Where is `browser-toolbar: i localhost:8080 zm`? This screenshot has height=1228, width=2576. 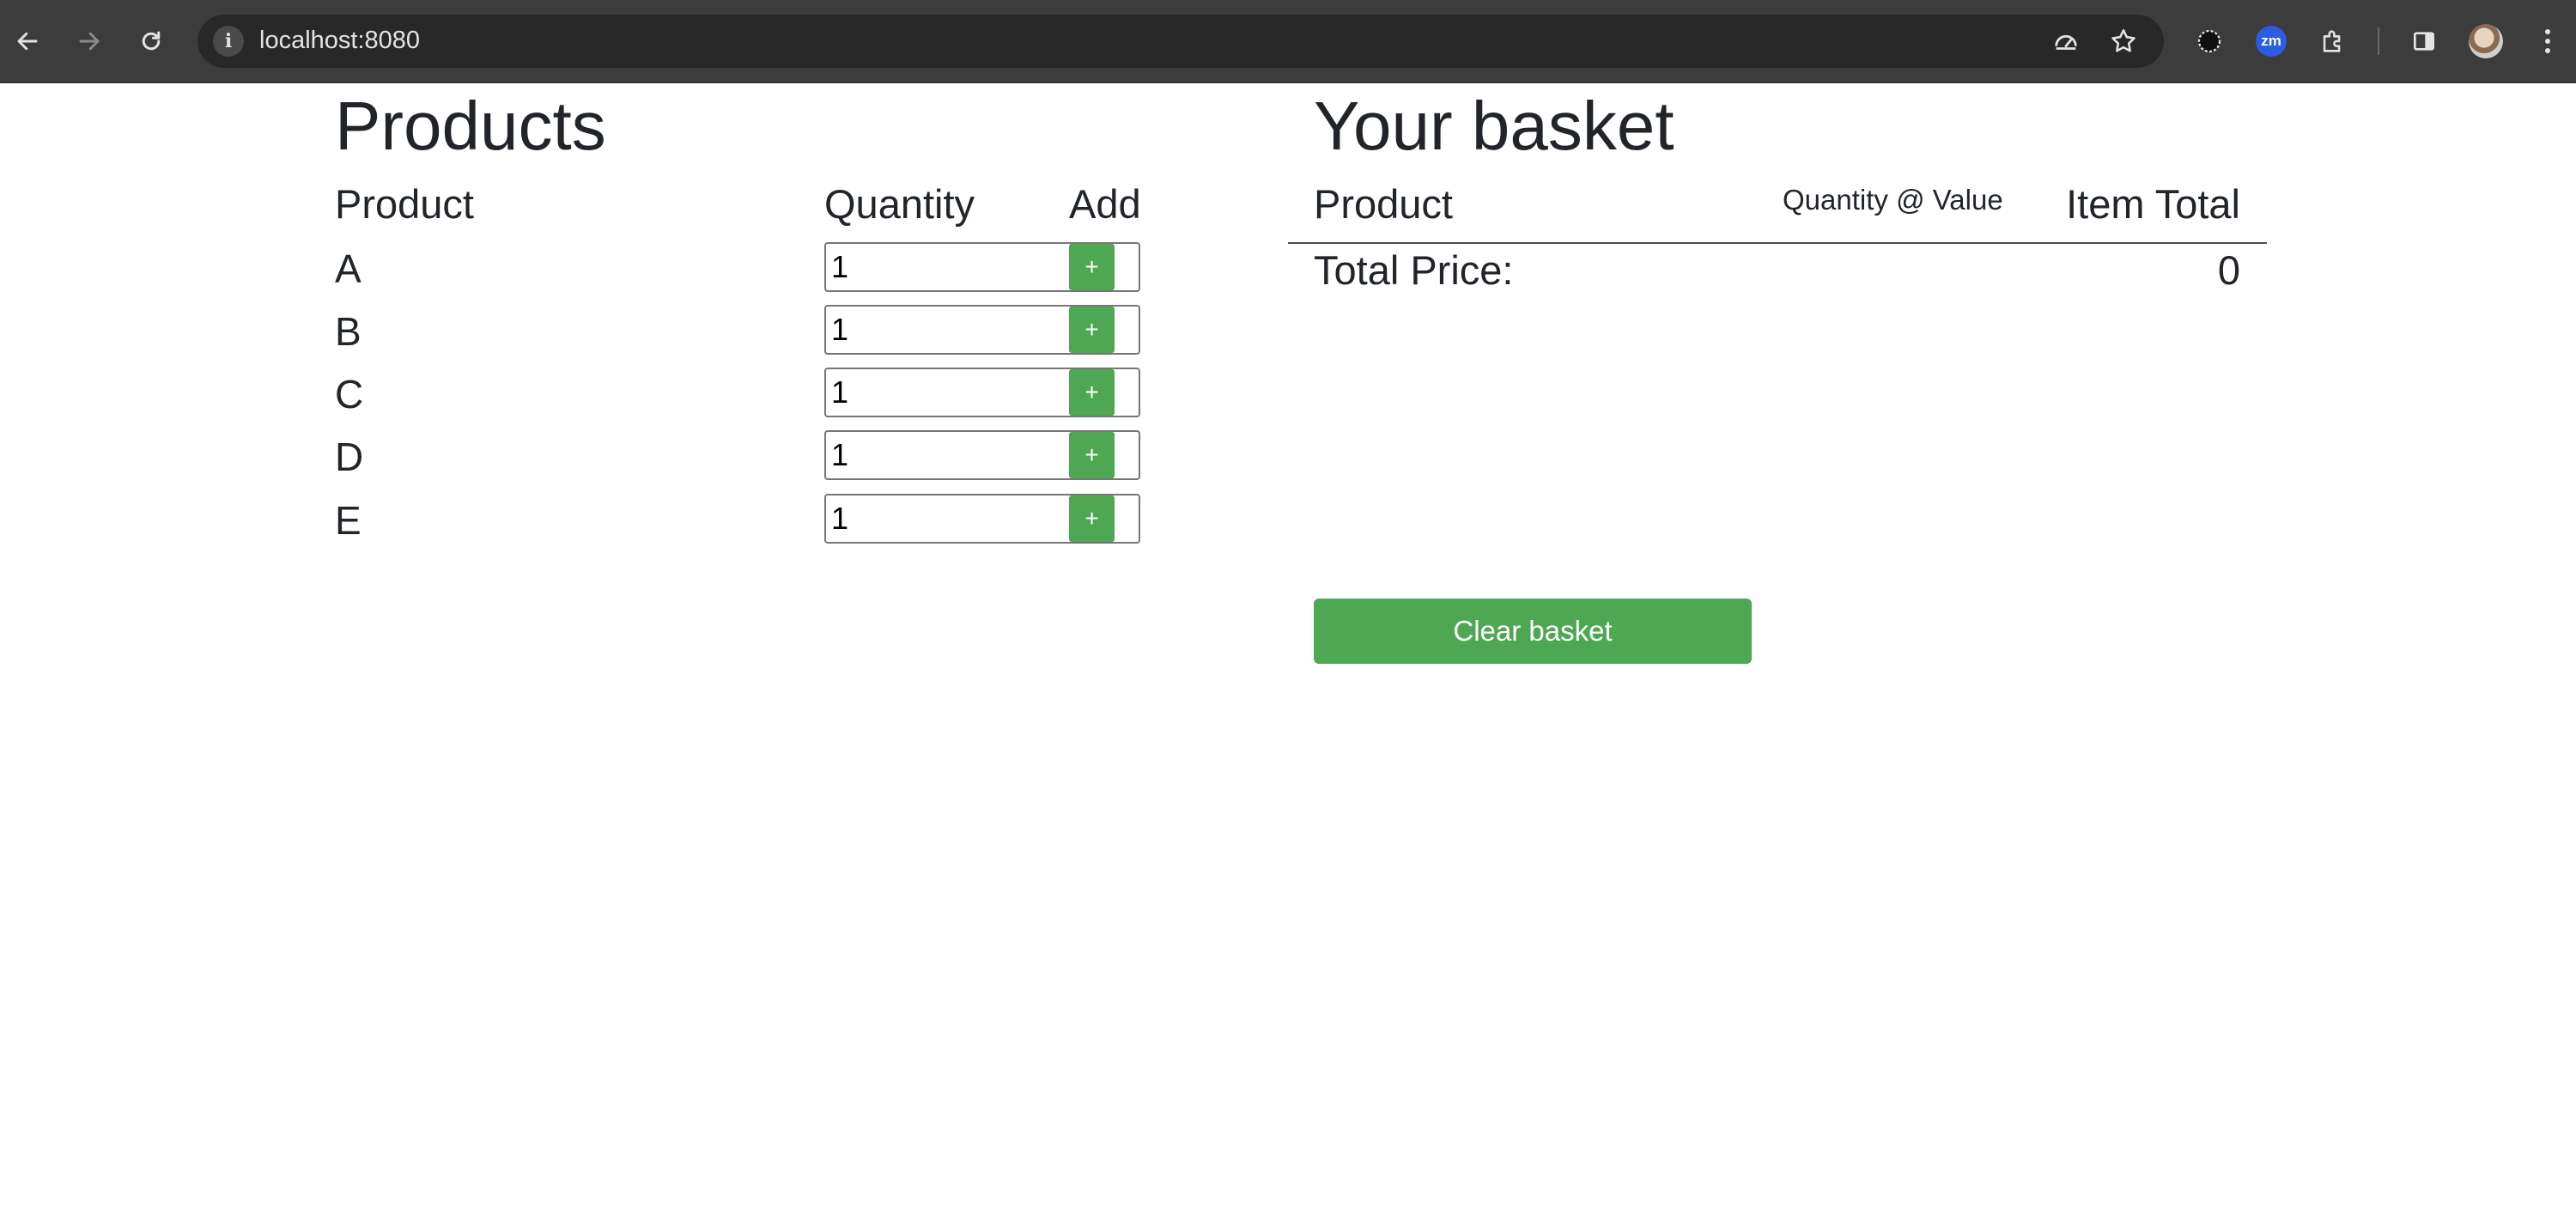
browser-toolbar: i localhost:8080 zm is located at coordinates (1288, 41).